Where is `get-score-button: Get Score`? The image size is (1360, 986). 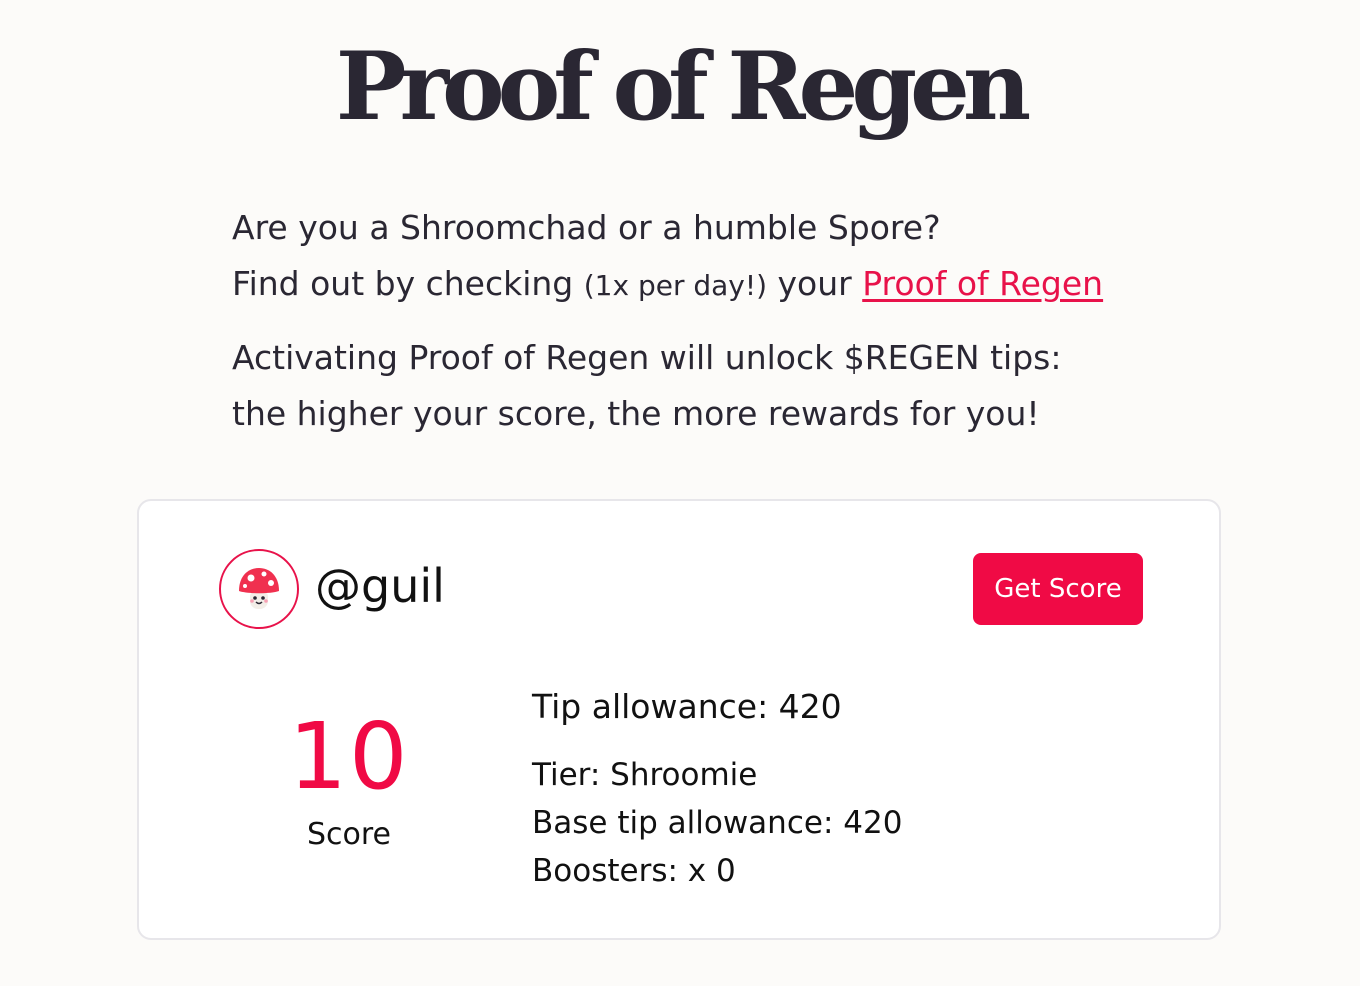
get-score-button: Get Score is located at coordinates (1058, 589).